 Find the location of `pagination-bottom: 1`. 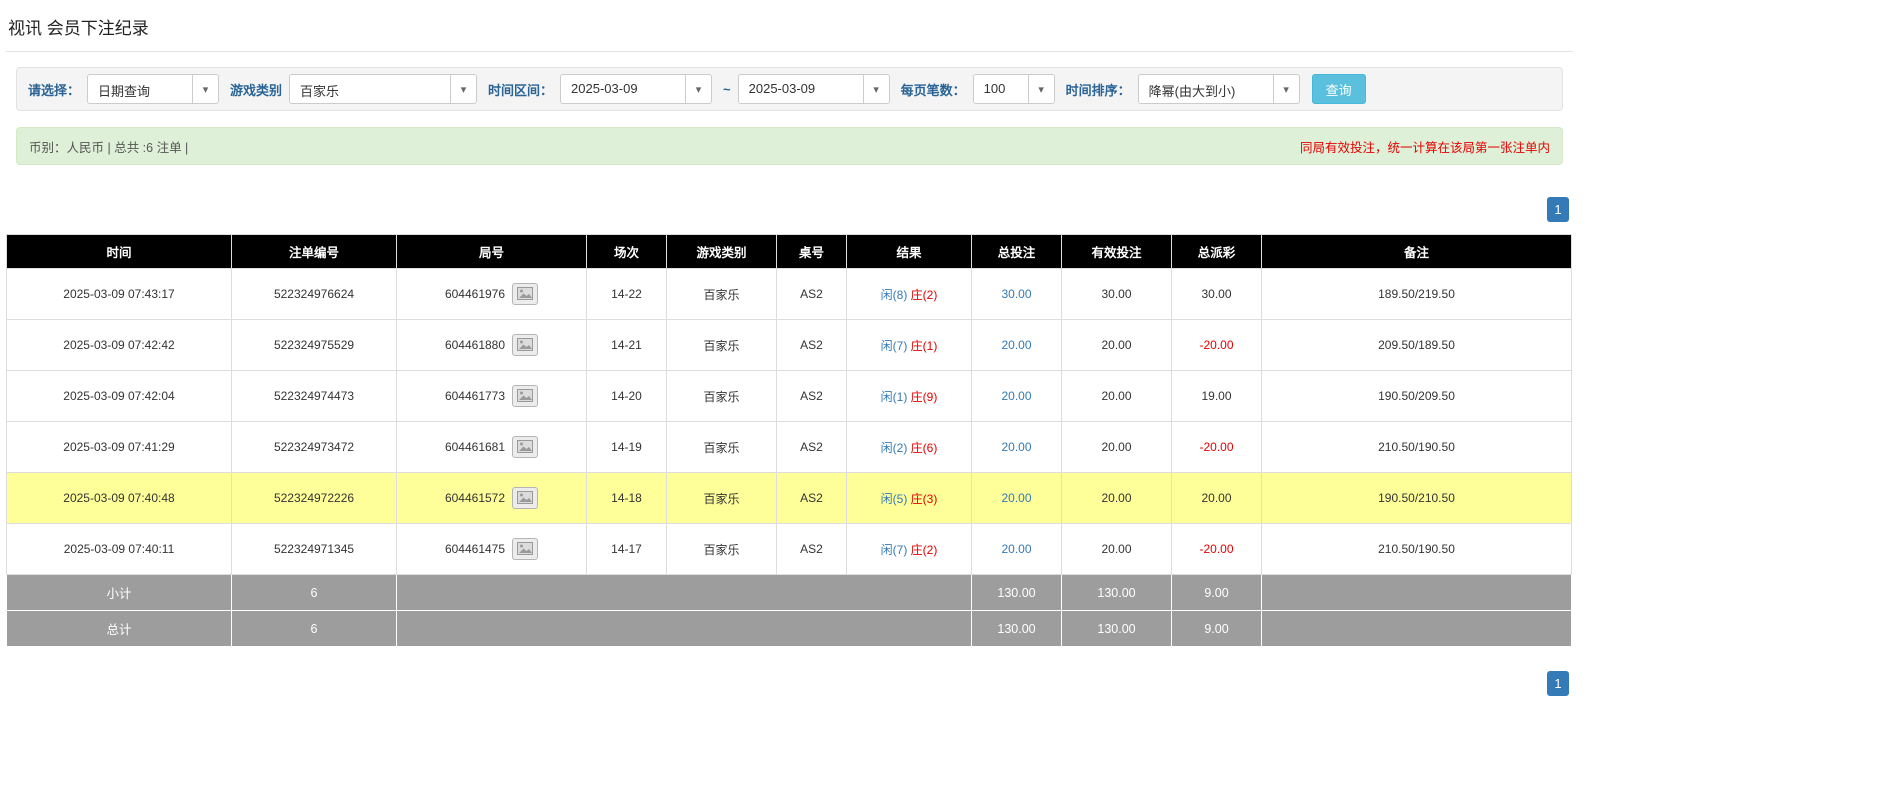

pagination-bottom: 1 is located at coordinates (789, 683).